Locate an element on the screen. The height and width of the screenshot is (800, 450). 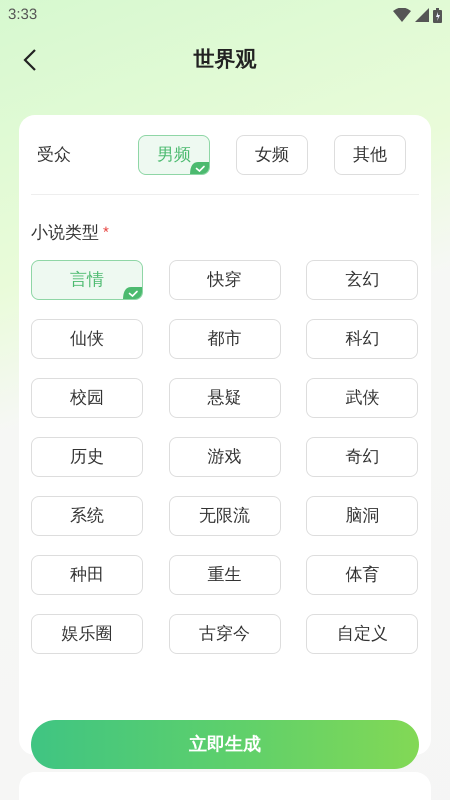
option-chip: 快穿 is located at coordinates (224, 280).